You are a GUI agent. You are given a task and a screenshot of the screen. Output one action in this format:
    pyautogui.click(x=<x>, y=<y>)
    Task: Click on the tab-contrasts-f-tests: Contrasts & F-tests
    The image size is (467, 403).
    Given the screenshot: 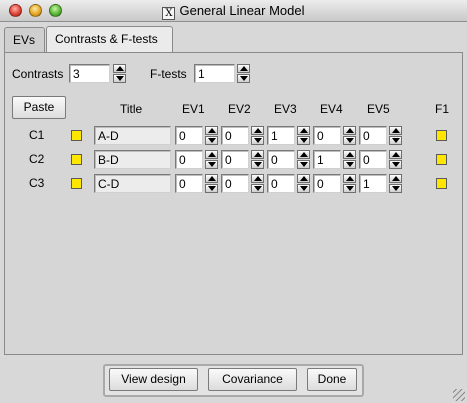 What is the action you would take?
    pyautogui.click(x=109, y=39)
    